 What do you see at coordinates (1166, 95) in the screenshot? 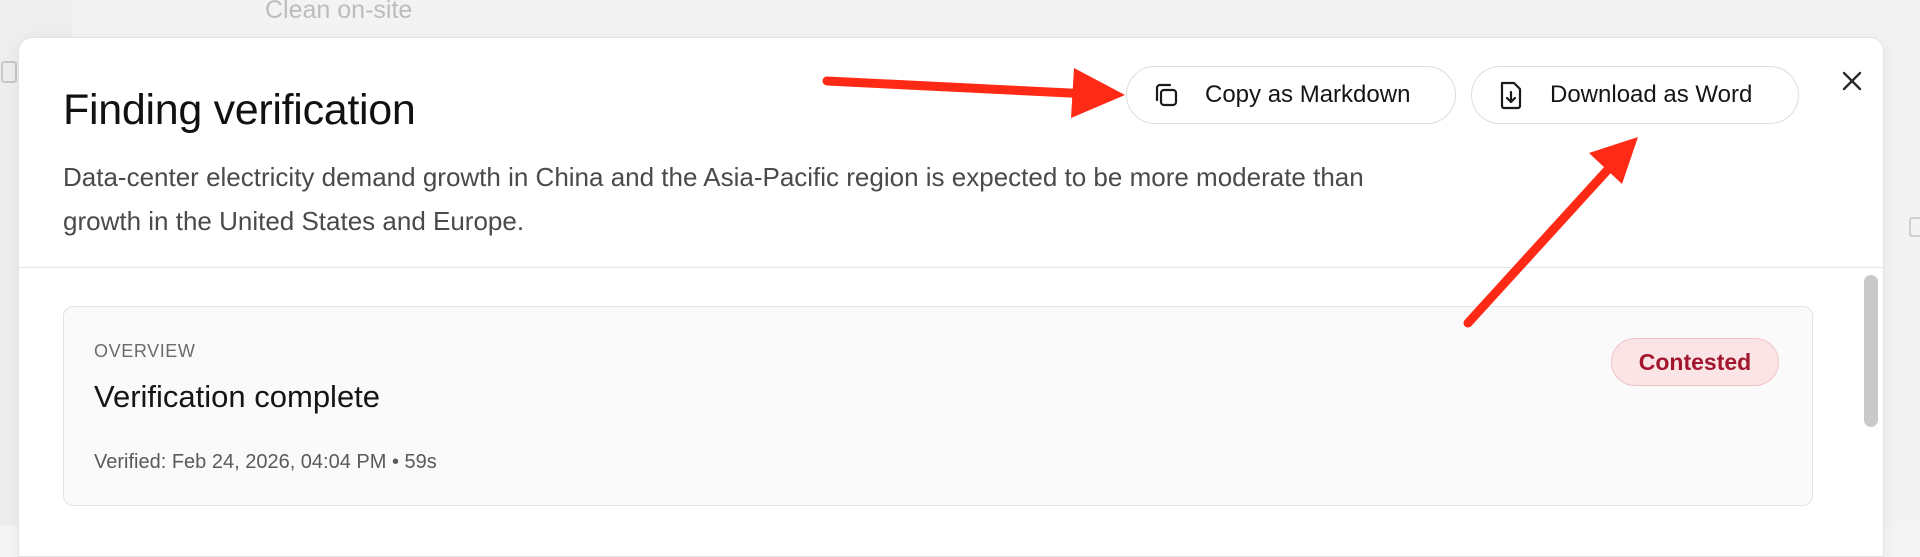
I see `copy-icon` at bounding box center [1166, 95].